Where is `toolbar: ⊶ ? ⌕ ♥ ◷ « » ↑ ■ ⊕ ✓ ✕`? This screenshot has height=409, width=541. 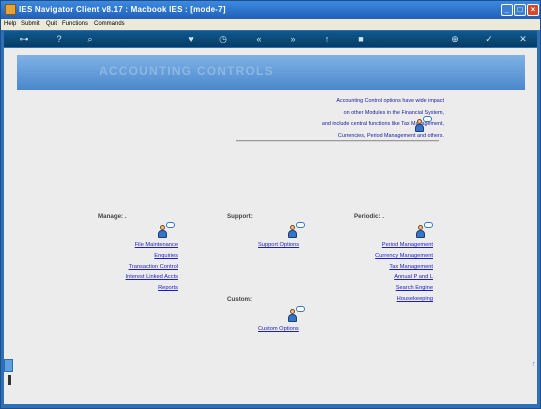
toolbar: ⊶ ? ⌕ ♥ ◷ « » ↑ ■ ⊕ ✓ ✕ is located at coordinates (270, 39).